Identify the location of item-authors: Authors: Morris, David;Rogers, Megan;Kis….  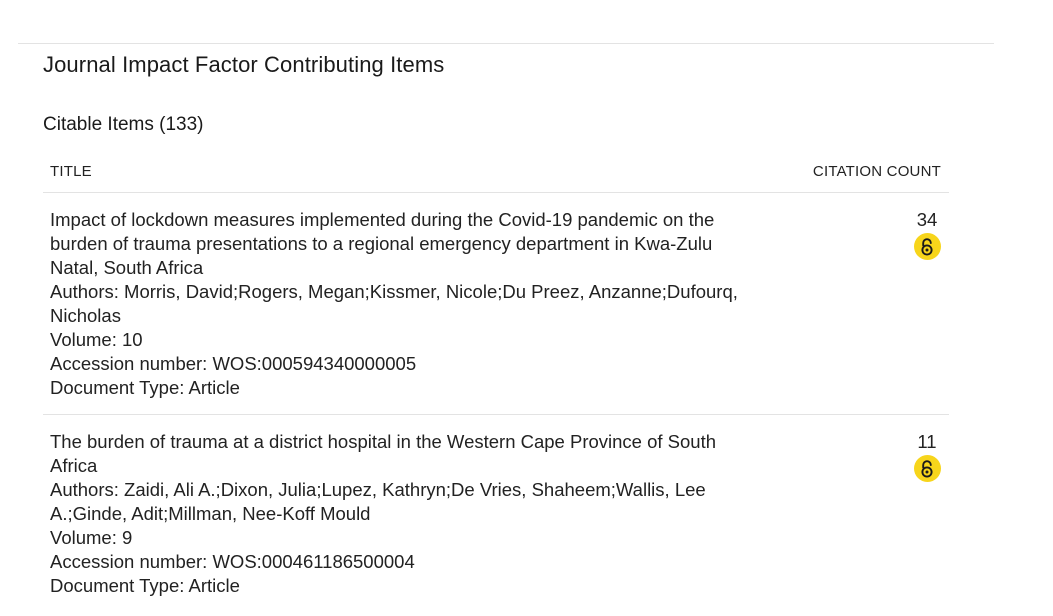
(394, 303).